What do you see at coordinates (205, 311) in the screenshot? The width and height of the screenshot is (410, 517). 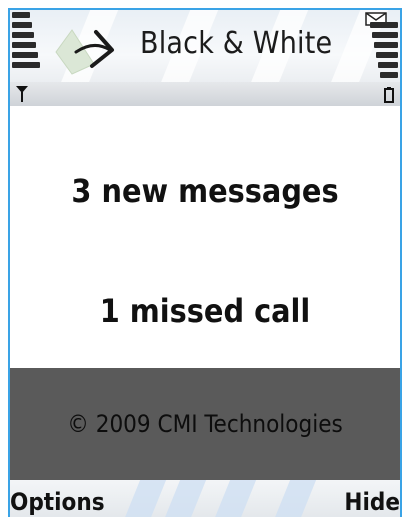 I see `missed-call-notice: 1 missed call` at bounding box center [205, 311].